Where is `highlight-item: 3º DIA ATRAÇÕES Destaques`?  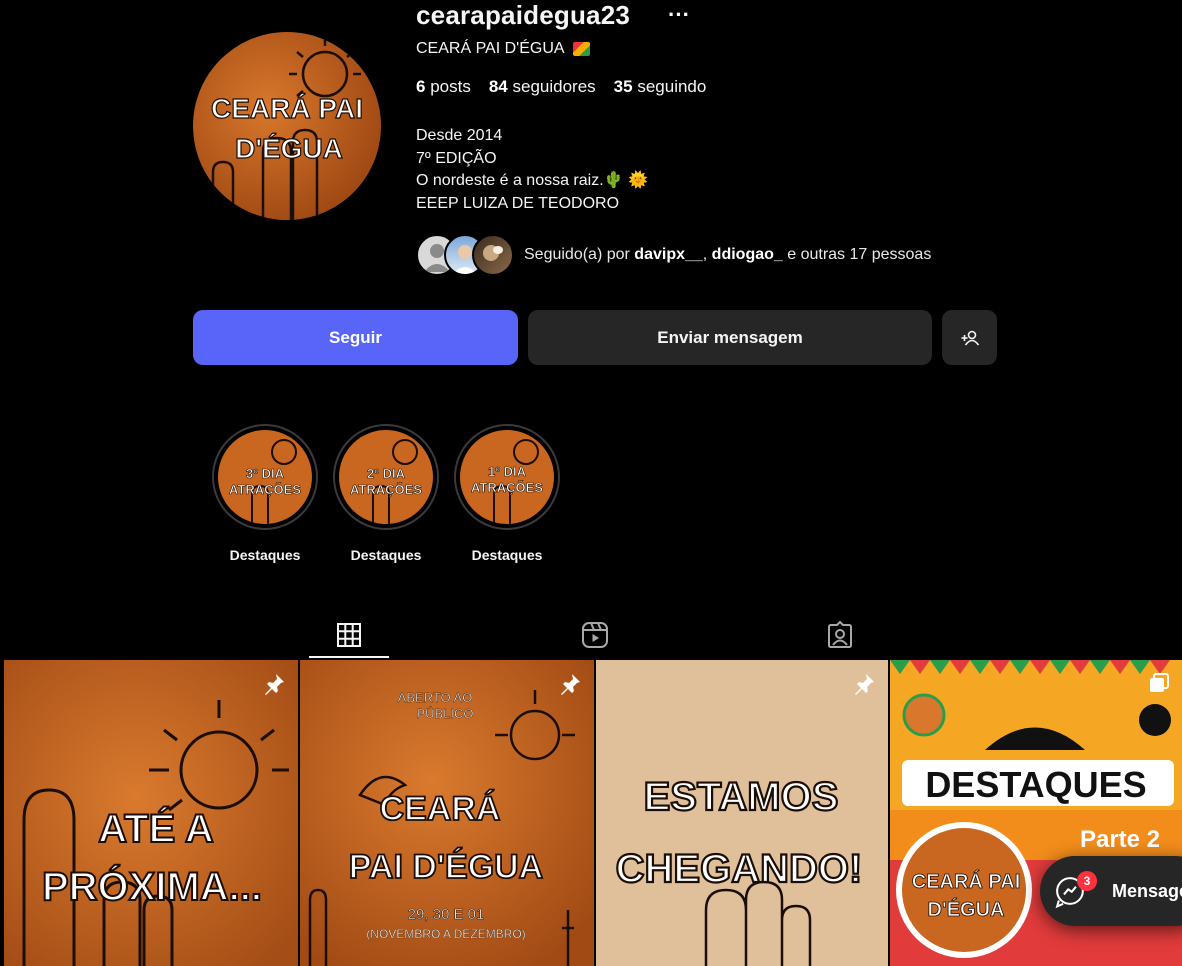 highlight-item: 3º DIA ATRAÇÕES Destaques is located at coordinates (265, 493).